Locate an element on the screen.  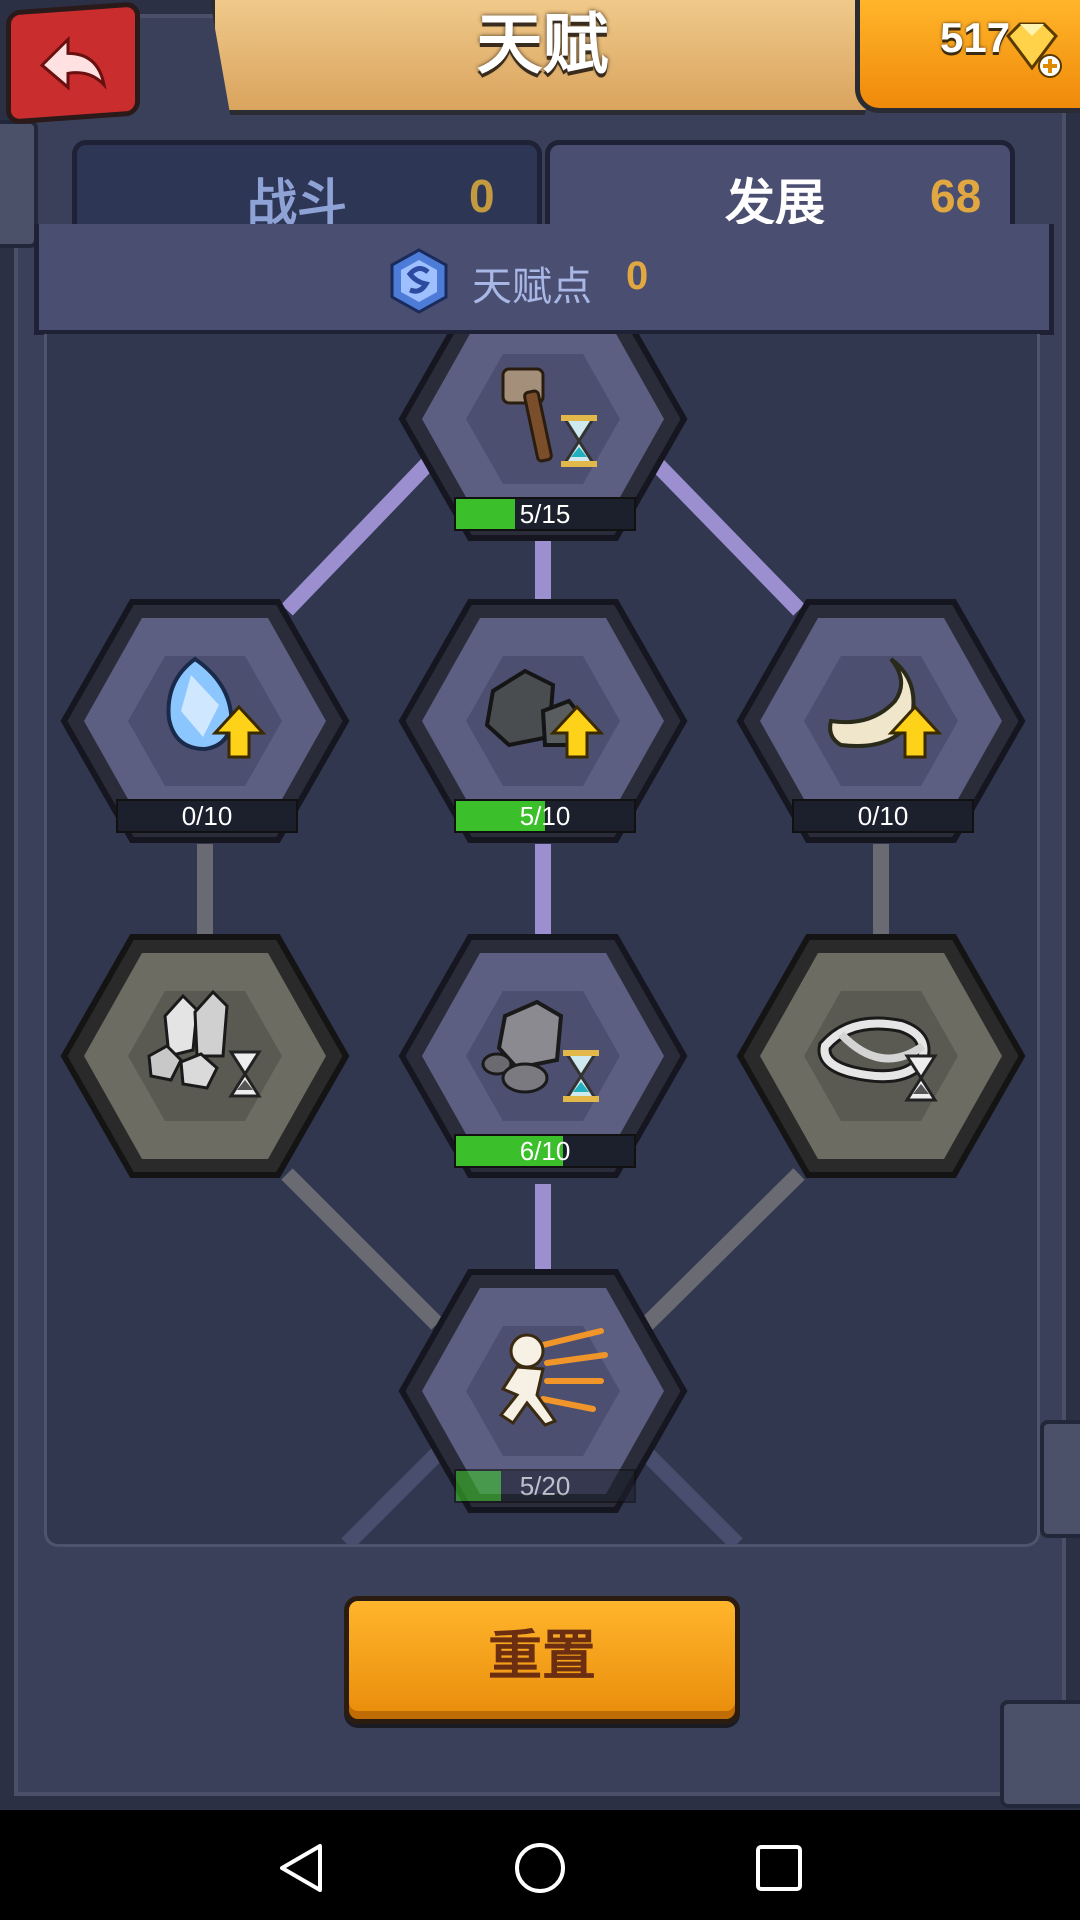
talent-node-speed: 5/20 is located at coordinates (543, 1391).